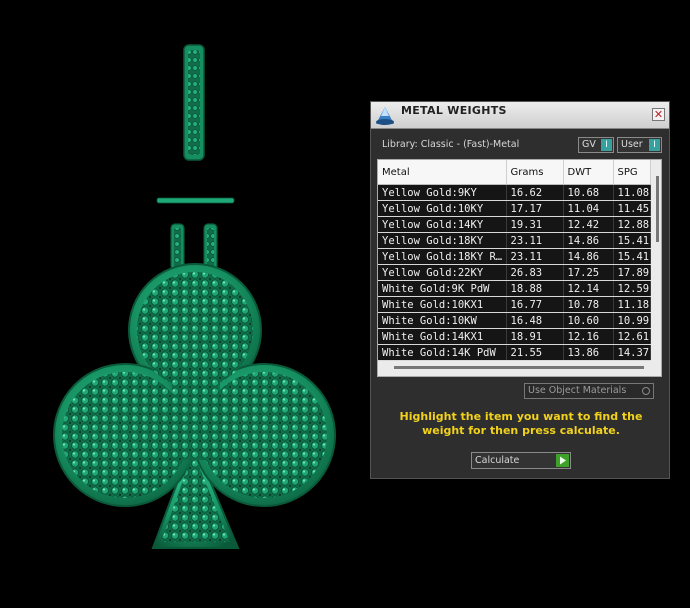 The image size is (690, 608). What do you see at coordinates (535, 352) in the screenshot?
I see `grams-cell: 21.55` at bounding box center [535, 352].